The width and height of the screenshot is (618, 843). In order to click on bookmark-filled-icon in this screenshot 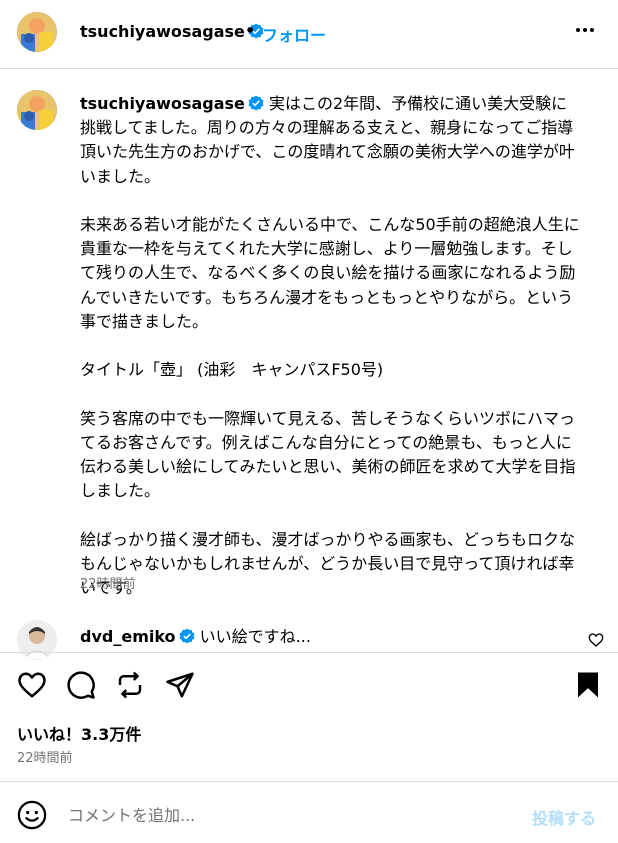, I will do `click(588, 685)`.